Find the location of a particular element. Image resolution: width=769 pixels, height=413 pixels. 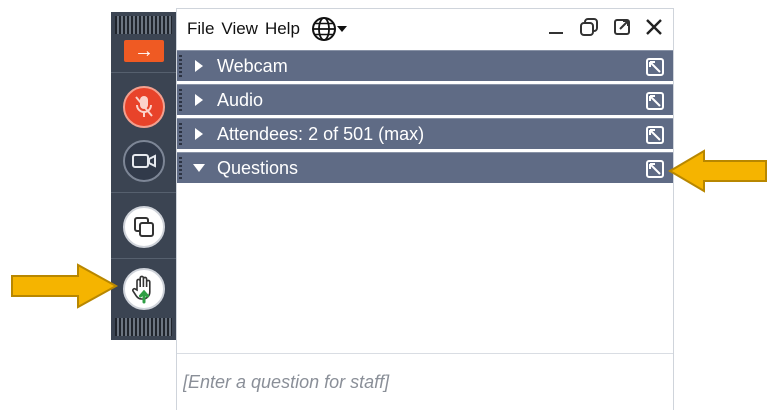

globe-icon is located at coordinates (323, 29).